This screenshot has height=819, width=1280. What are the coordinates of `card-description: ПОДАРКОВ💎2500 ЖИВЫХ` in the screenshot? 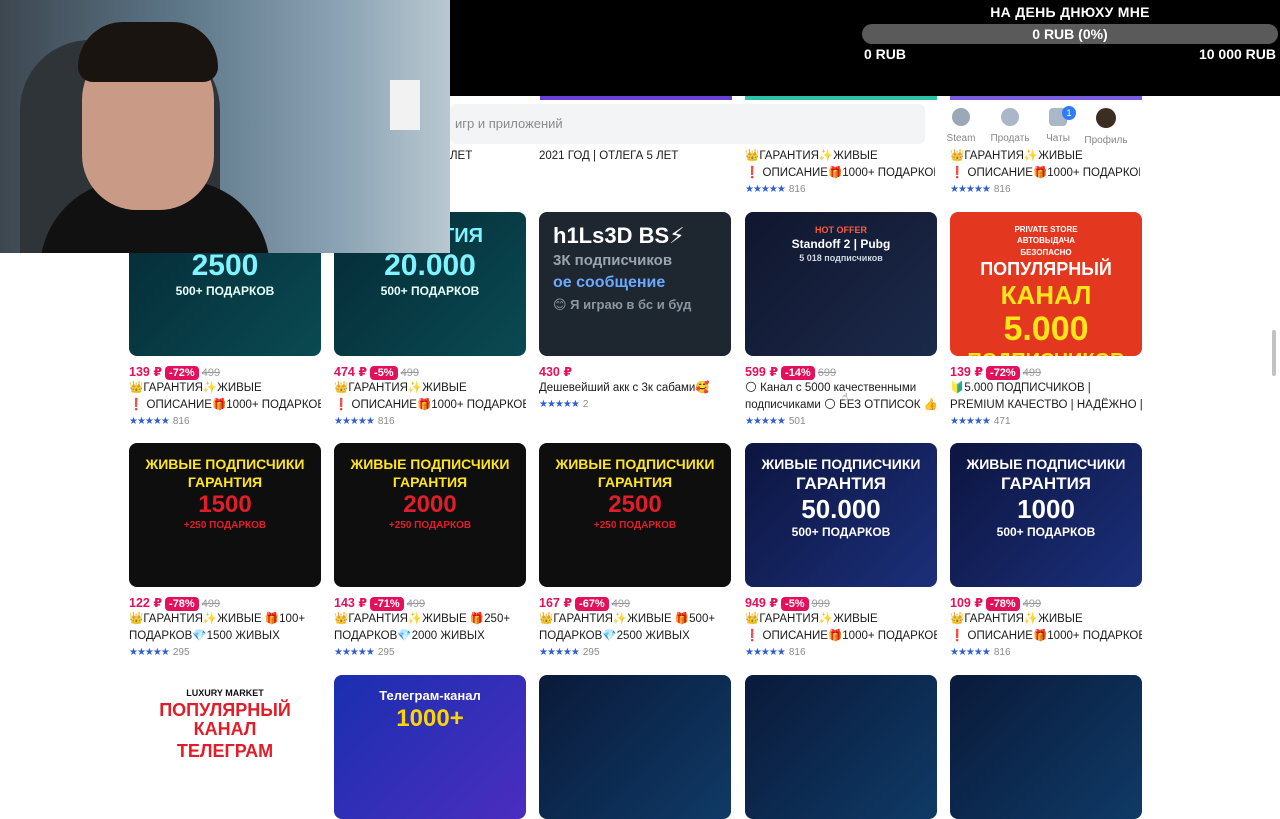 It's located at (614, 636).